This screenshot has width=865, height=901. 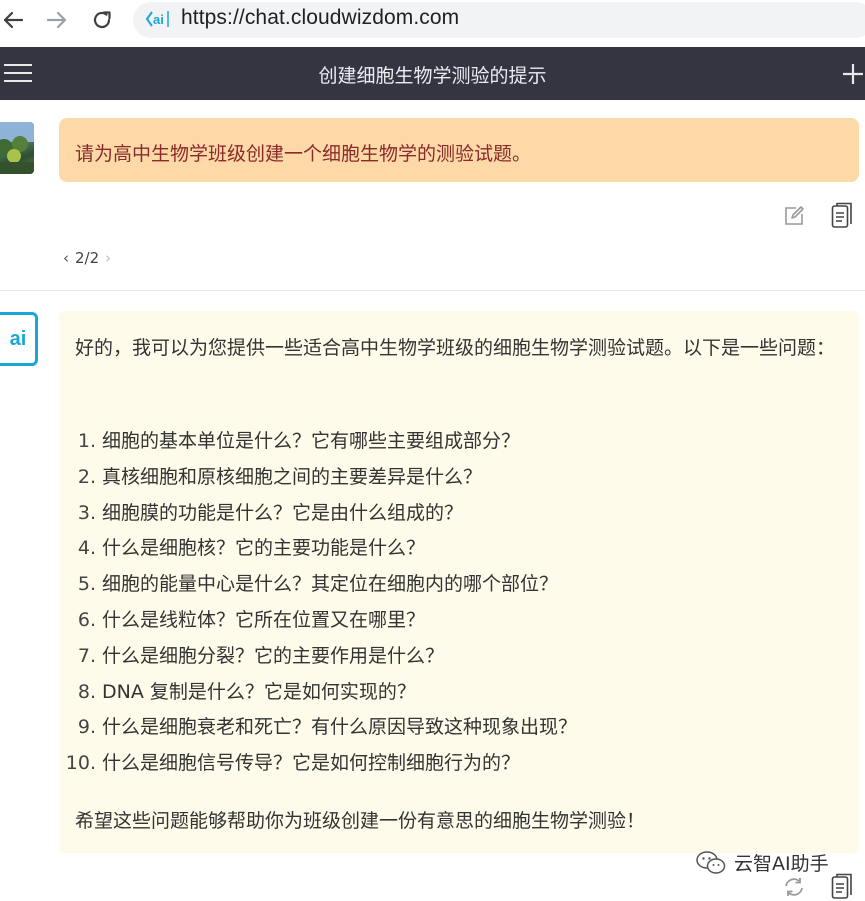 I want to click on assistant-avatar: ai, so click(x=19, y=339).